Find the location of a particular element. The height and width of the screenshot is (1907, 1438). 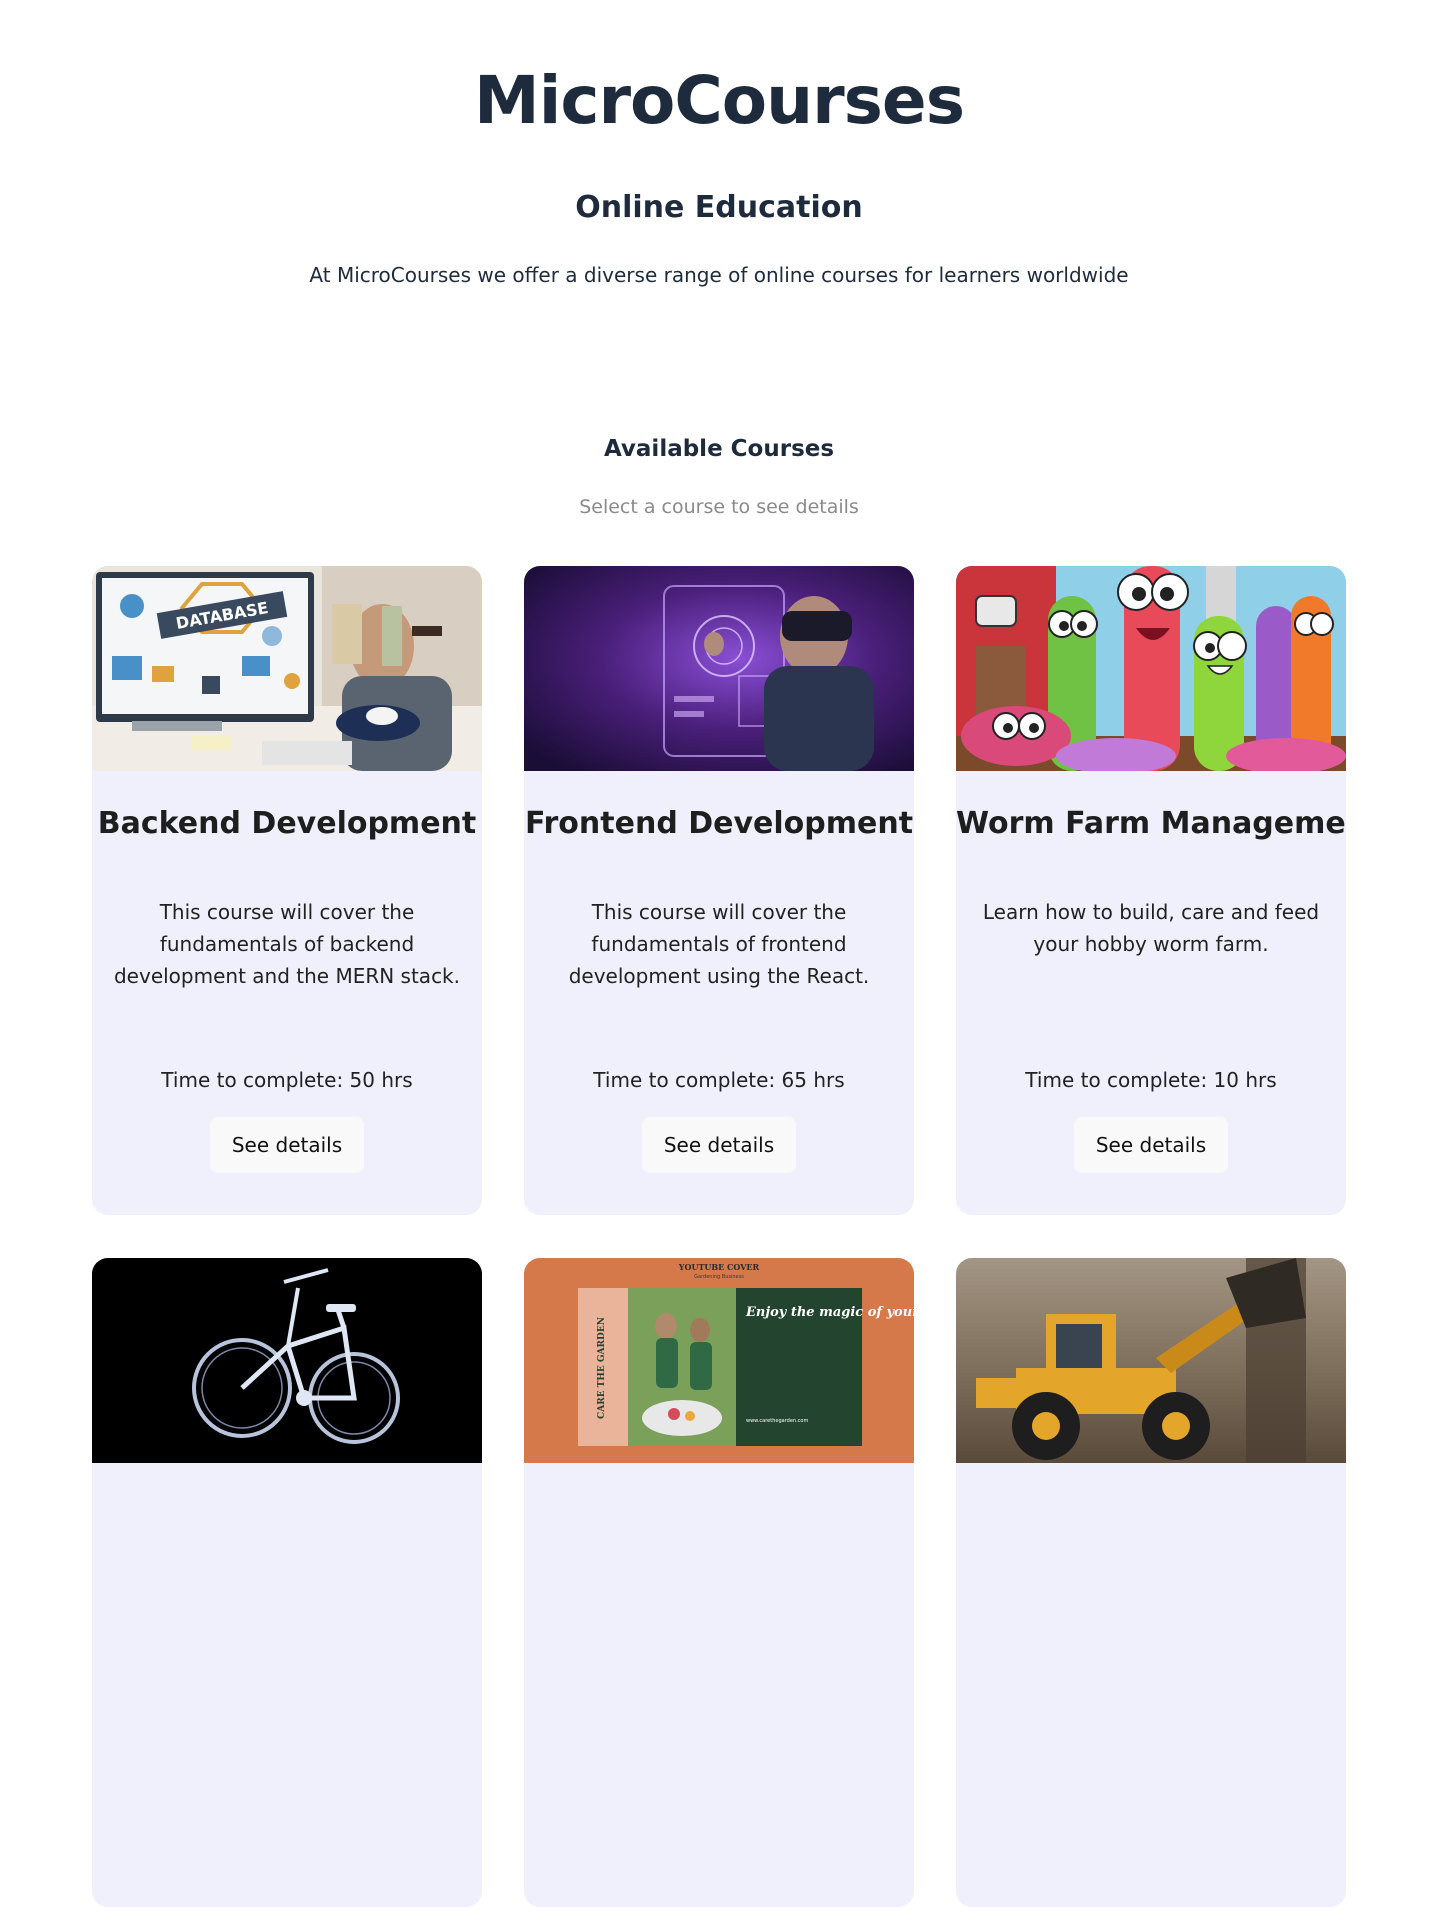

svg-text: Enjoy the magic of your garden is located at coordinates (829, 1312).